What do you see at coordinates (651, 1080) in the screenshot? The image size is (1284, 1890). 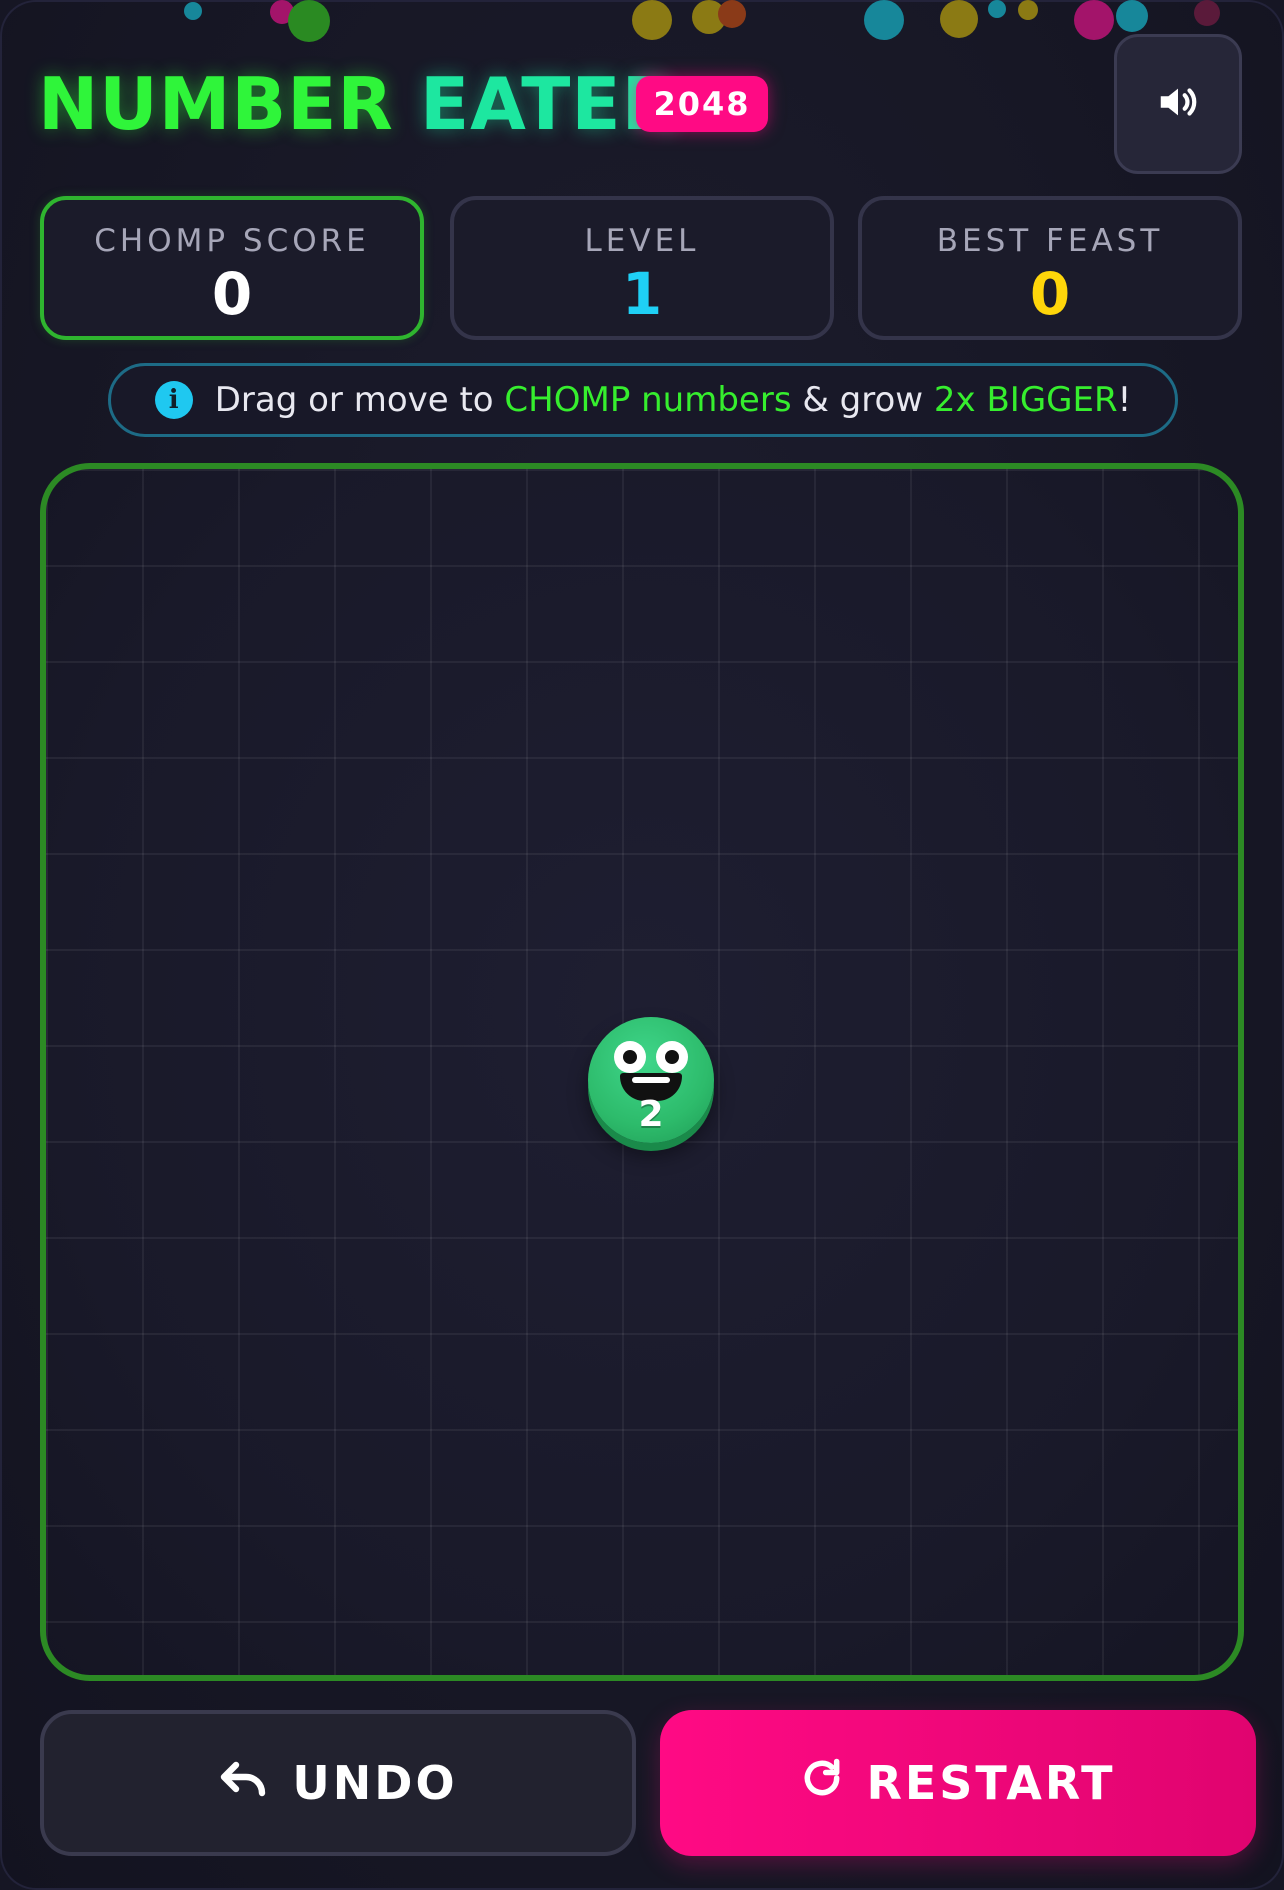 I see `number-eater-player: 2` at bounding box center [651, 1080].